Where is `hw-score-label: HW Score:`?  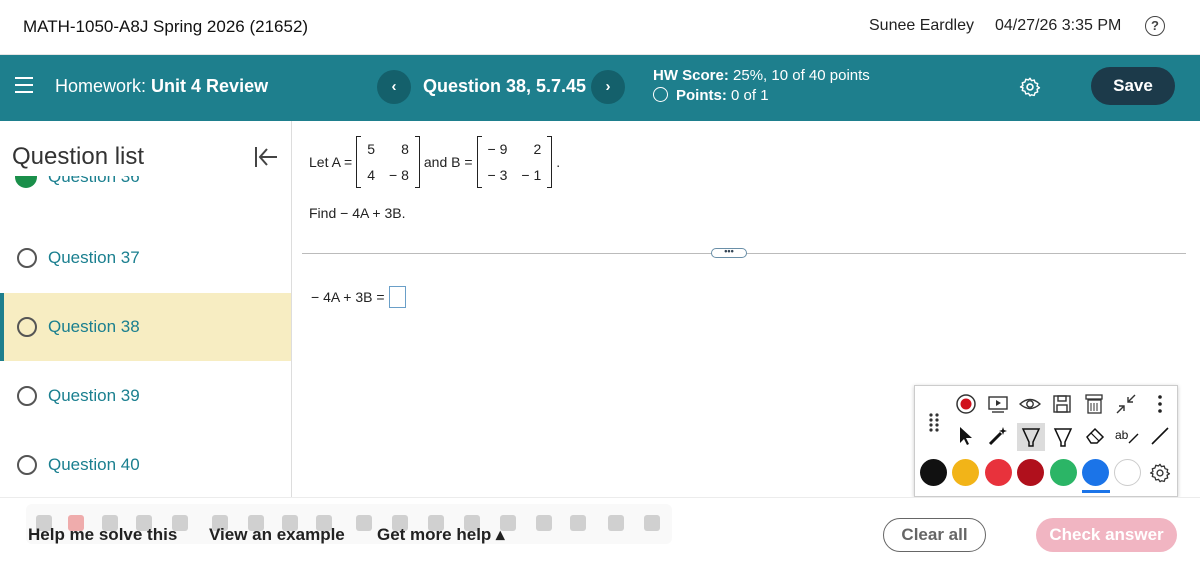 hw-score-label: HW Score: is located at coordinates (691, 75).